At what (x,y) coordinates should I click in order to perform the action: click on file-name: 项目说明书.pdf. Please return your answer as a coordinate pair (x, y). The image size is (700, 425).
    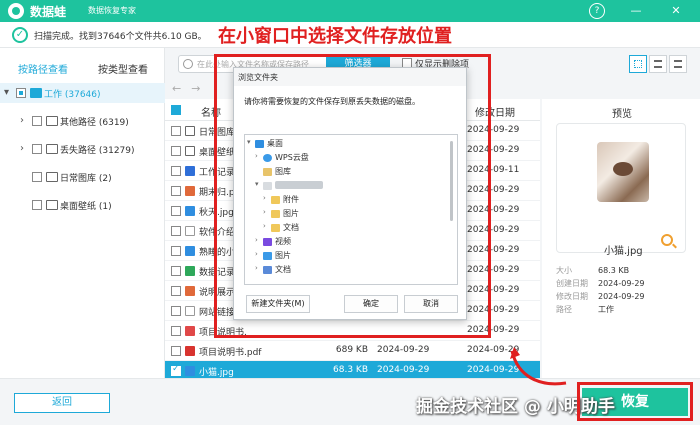
    Looking at the image, I should click on (230, 353).